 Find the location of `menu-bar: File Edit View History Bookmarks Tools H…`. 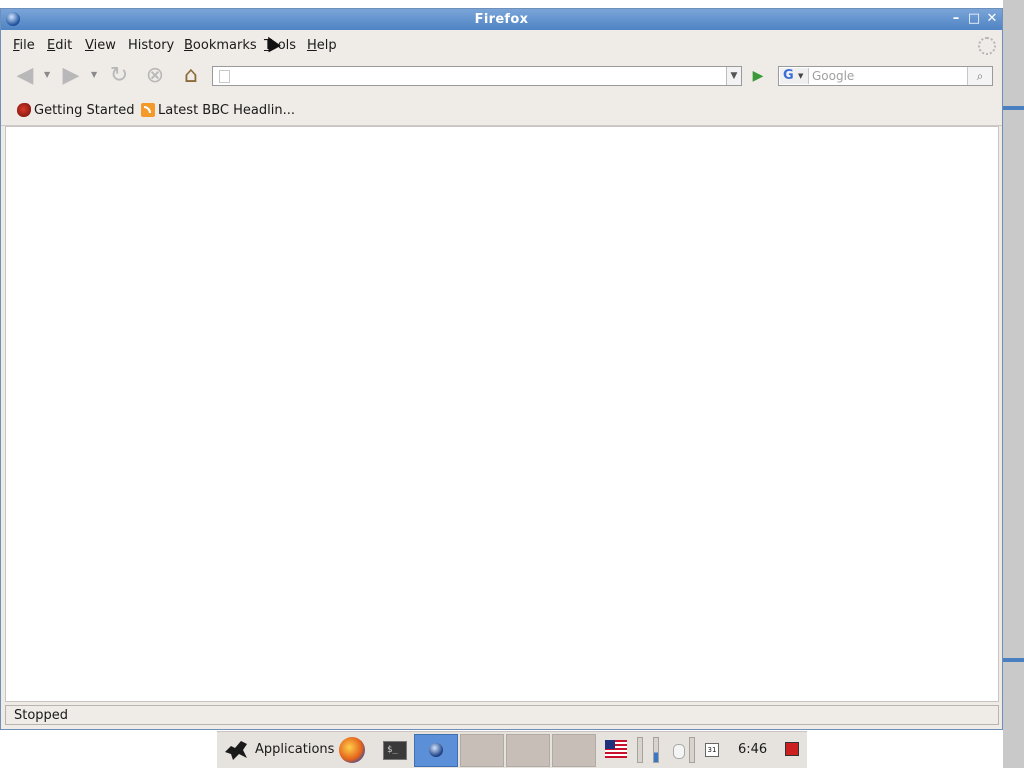

menu-bar: File Edit View History Bookmarks Tools H… is located at coordinates (501, 46).